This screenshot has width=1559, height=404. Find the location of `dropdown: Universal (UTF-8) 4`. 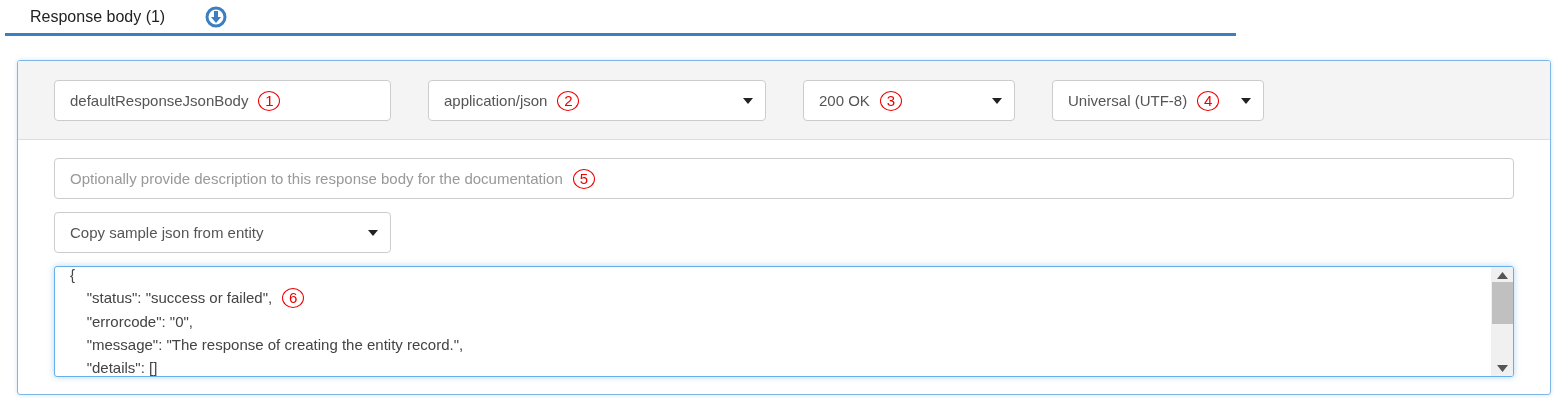

dropdown: Universal (UTF-8) 4 is located at coordinates (1158, 100).